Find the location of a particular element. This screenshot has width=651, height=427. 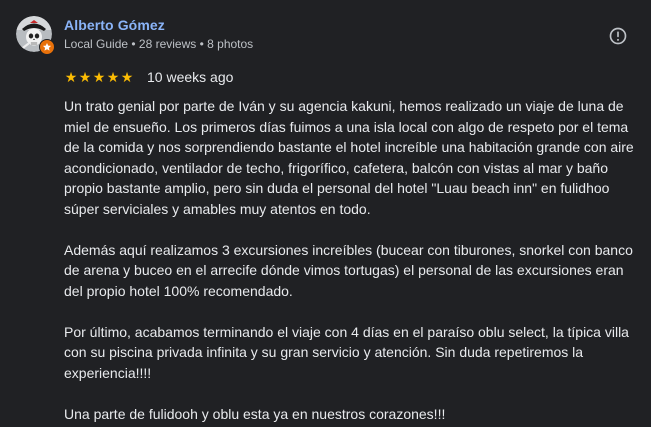

report-button is located at coordinates (618, 36).